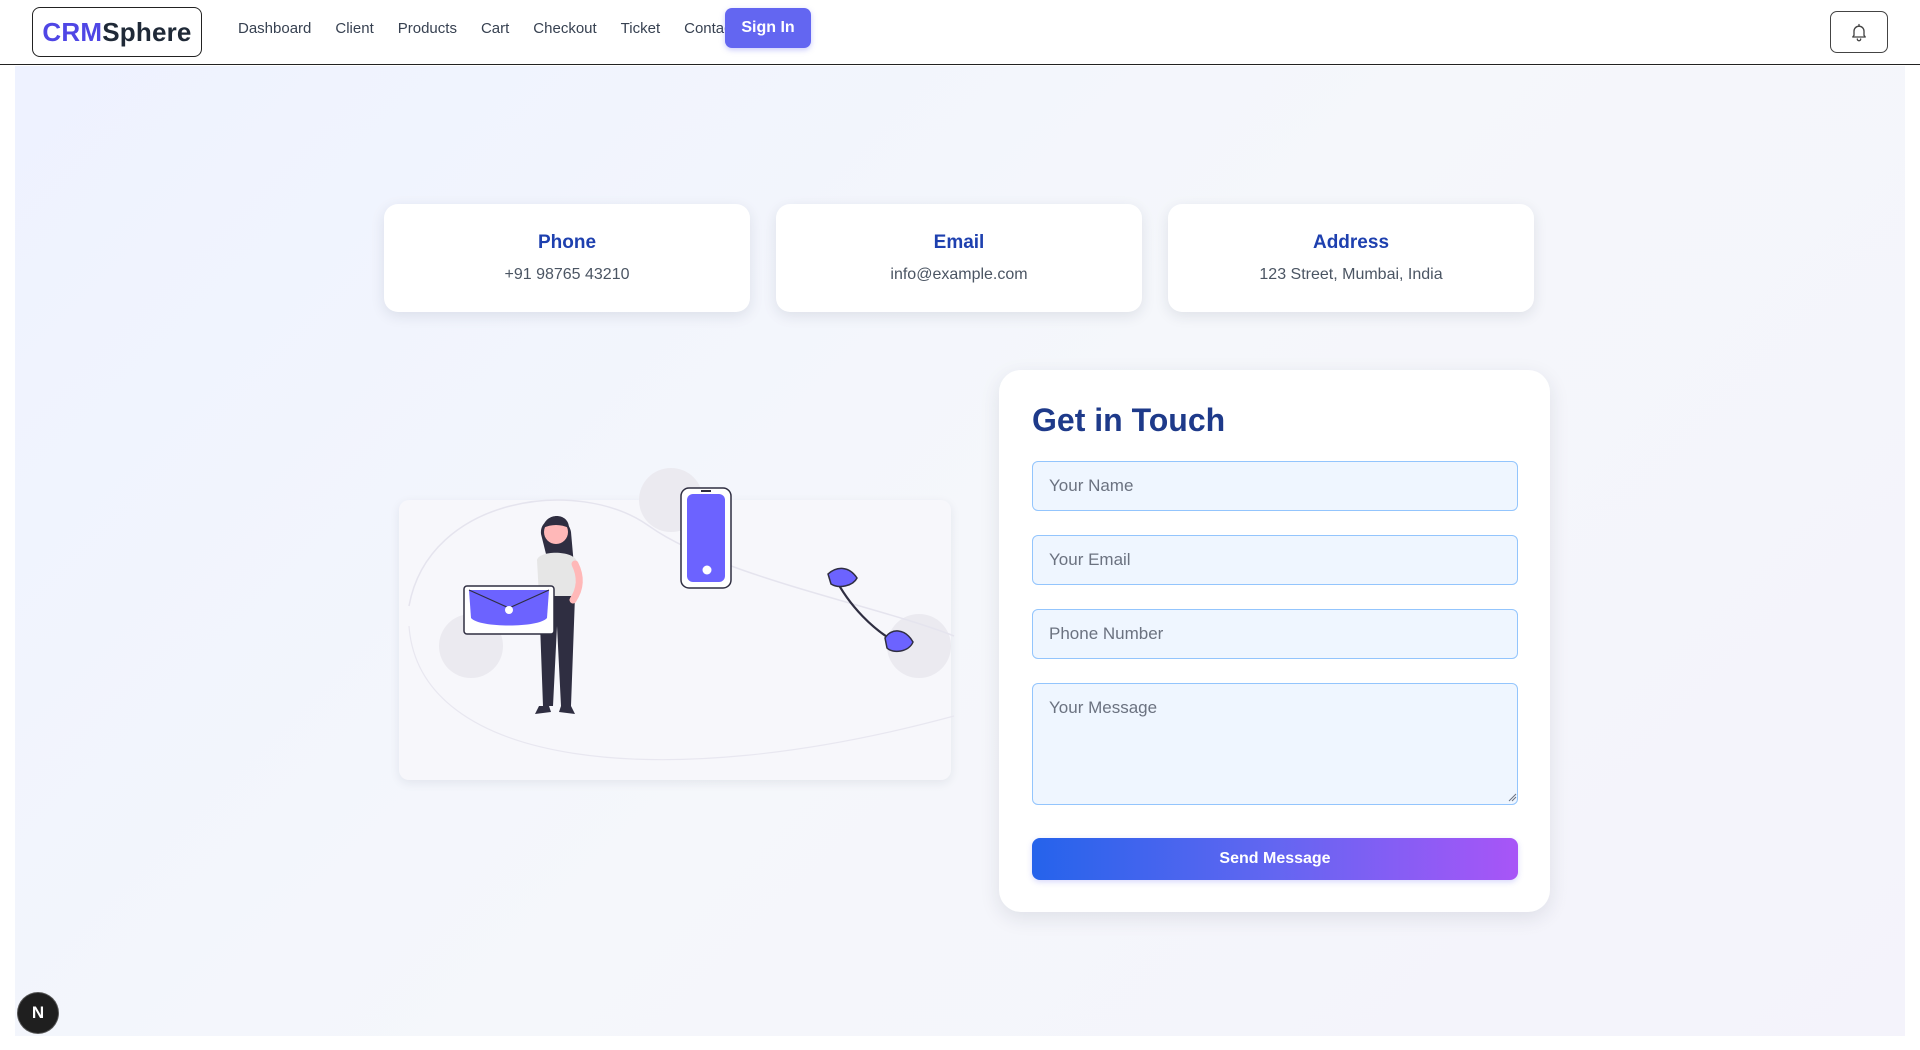 This screenshot has width=1920, height=1050. I want to click on brand-logo: CRM Sphere, so click(117, 32).